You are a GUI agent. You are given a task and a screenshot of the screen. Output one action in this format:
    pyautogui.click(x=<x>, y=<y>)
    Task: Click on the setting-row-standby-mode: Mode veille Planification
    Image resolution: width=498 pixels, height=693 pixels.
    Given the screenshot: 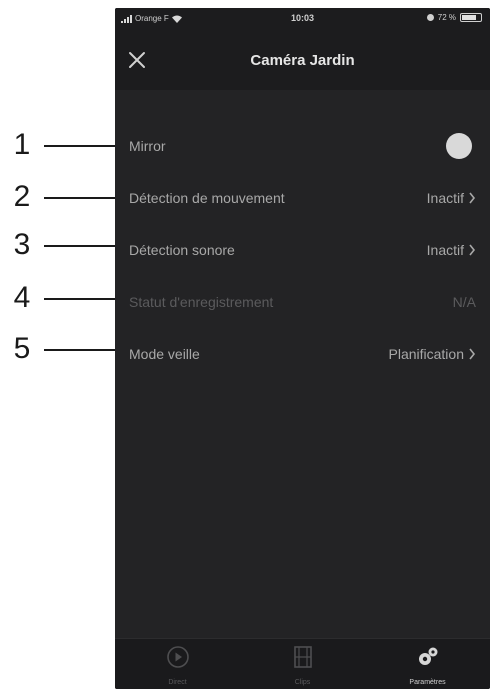 What is the action you would take?
    pyautogui.click(x=302, y=354)
    